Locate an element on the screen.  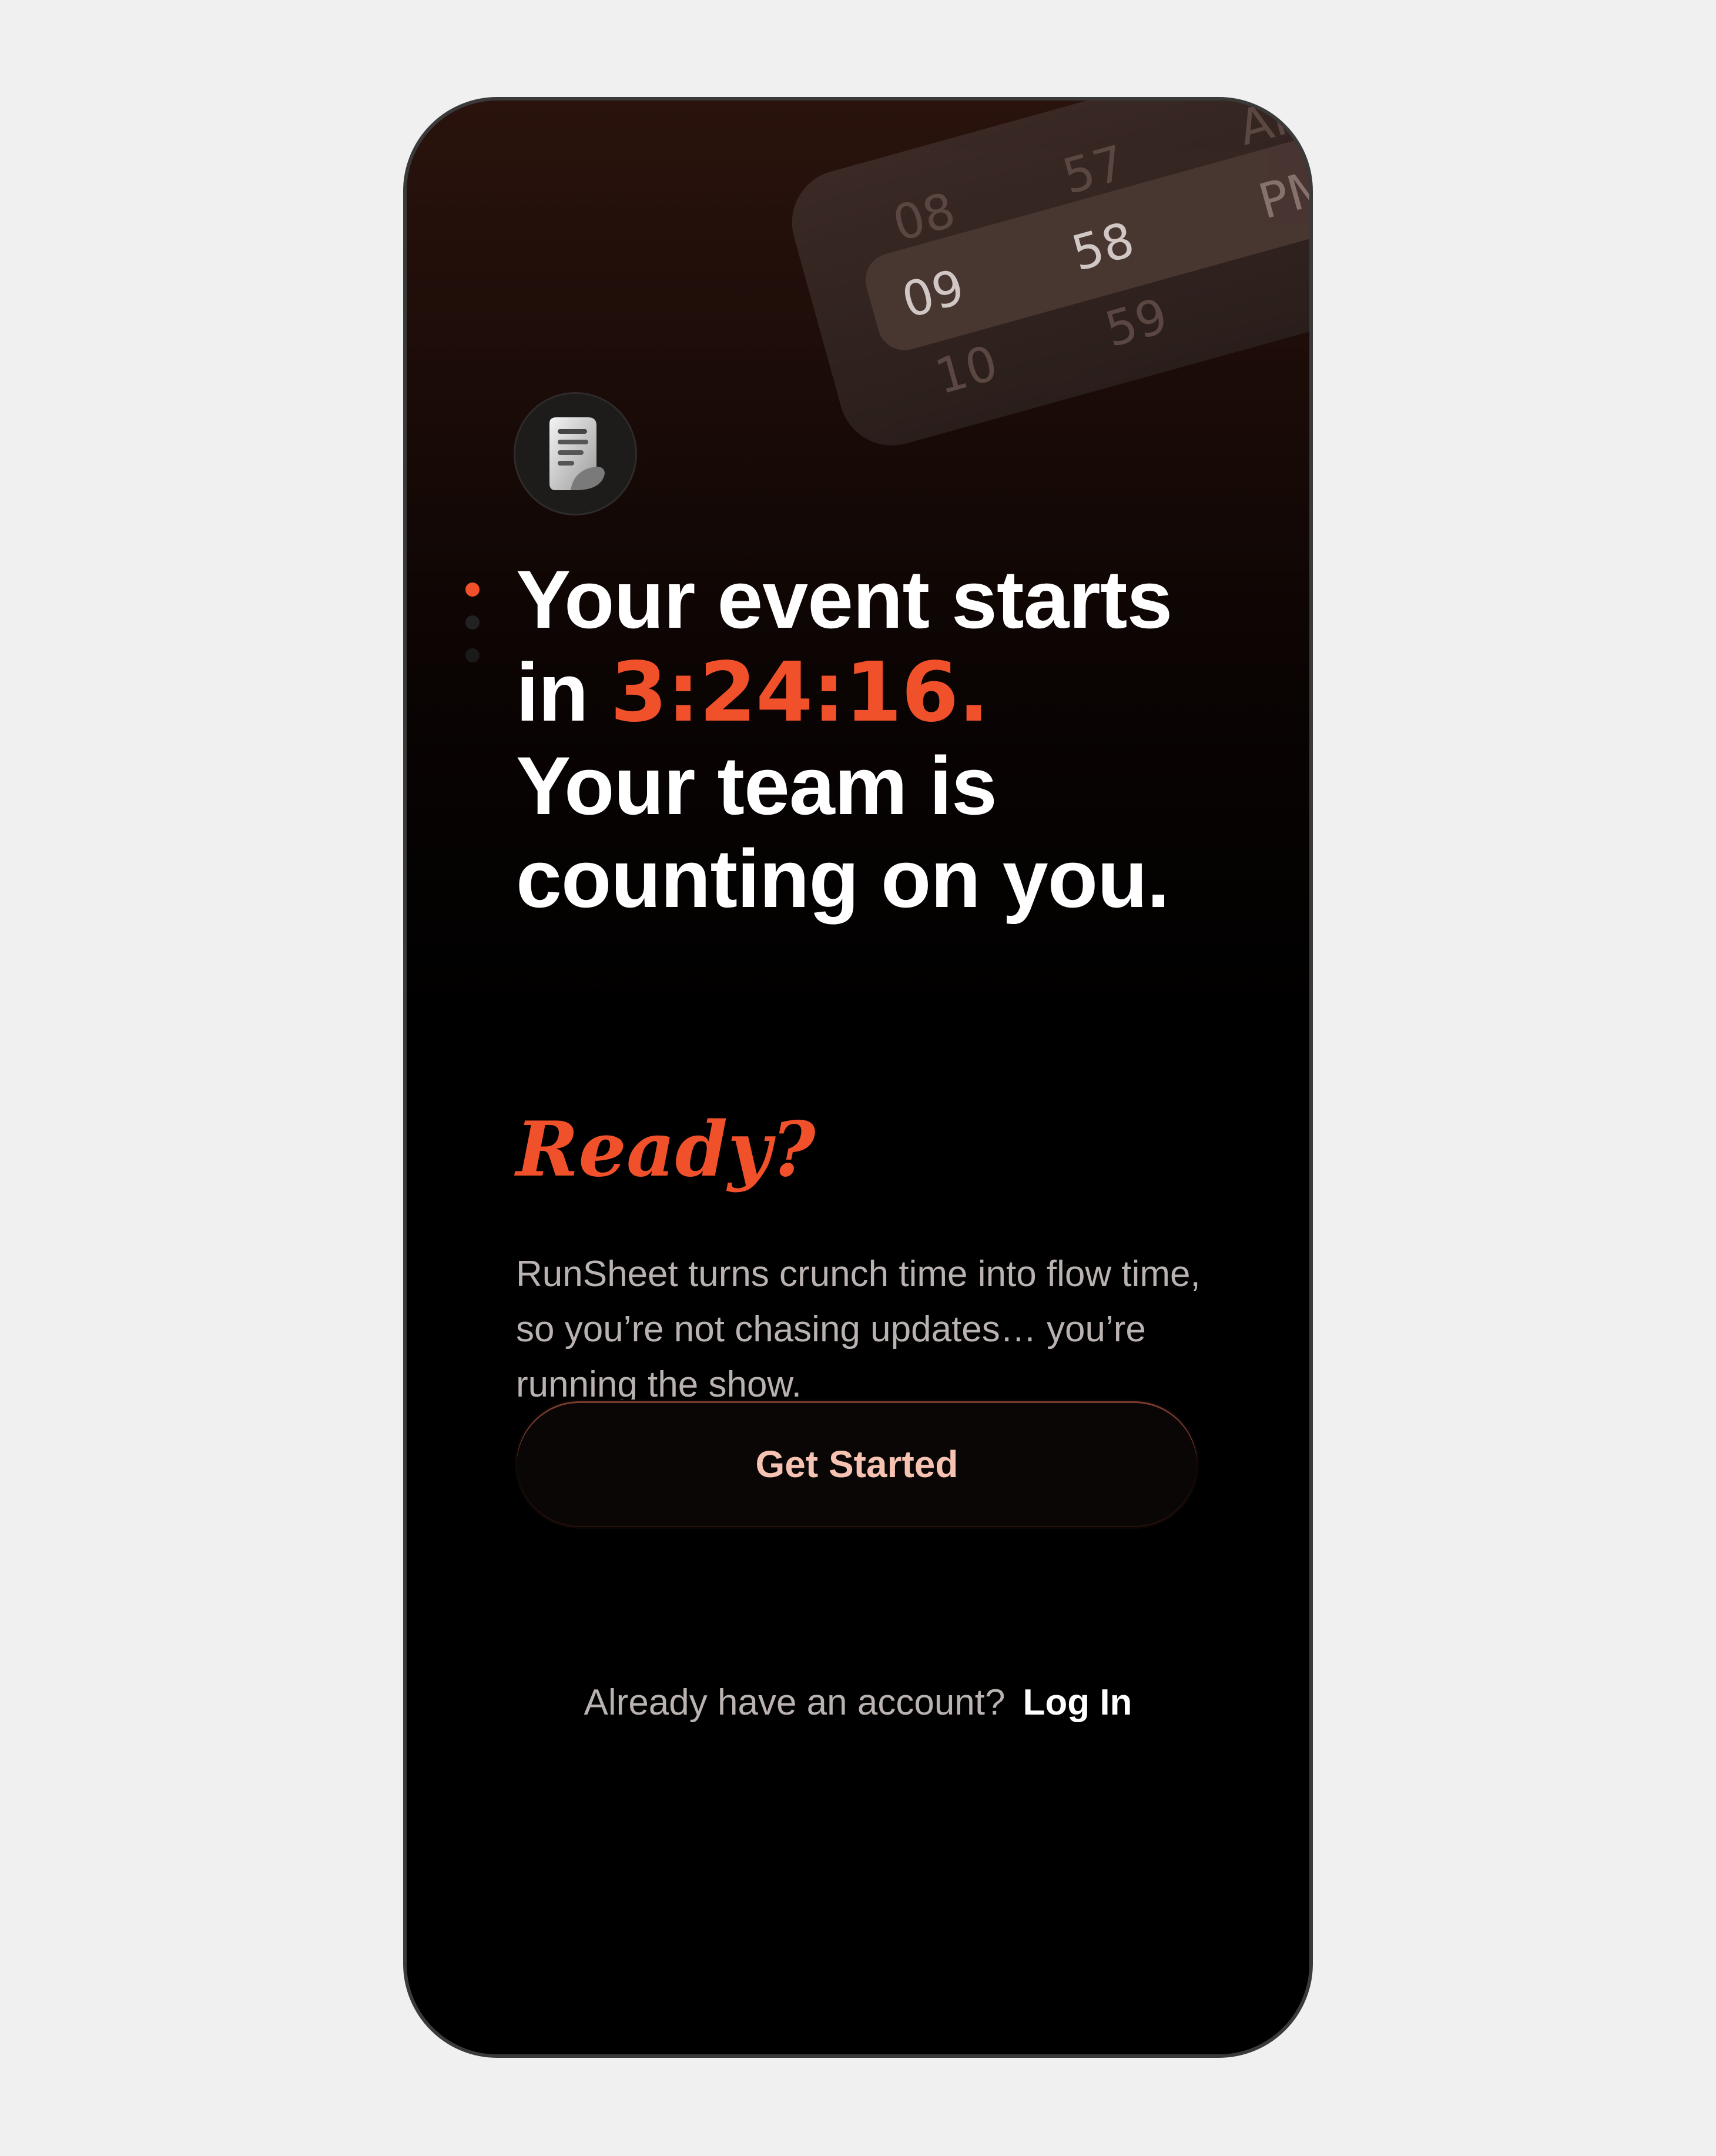
picker-minute-below: 59 is located at coordinates (1136, 323).